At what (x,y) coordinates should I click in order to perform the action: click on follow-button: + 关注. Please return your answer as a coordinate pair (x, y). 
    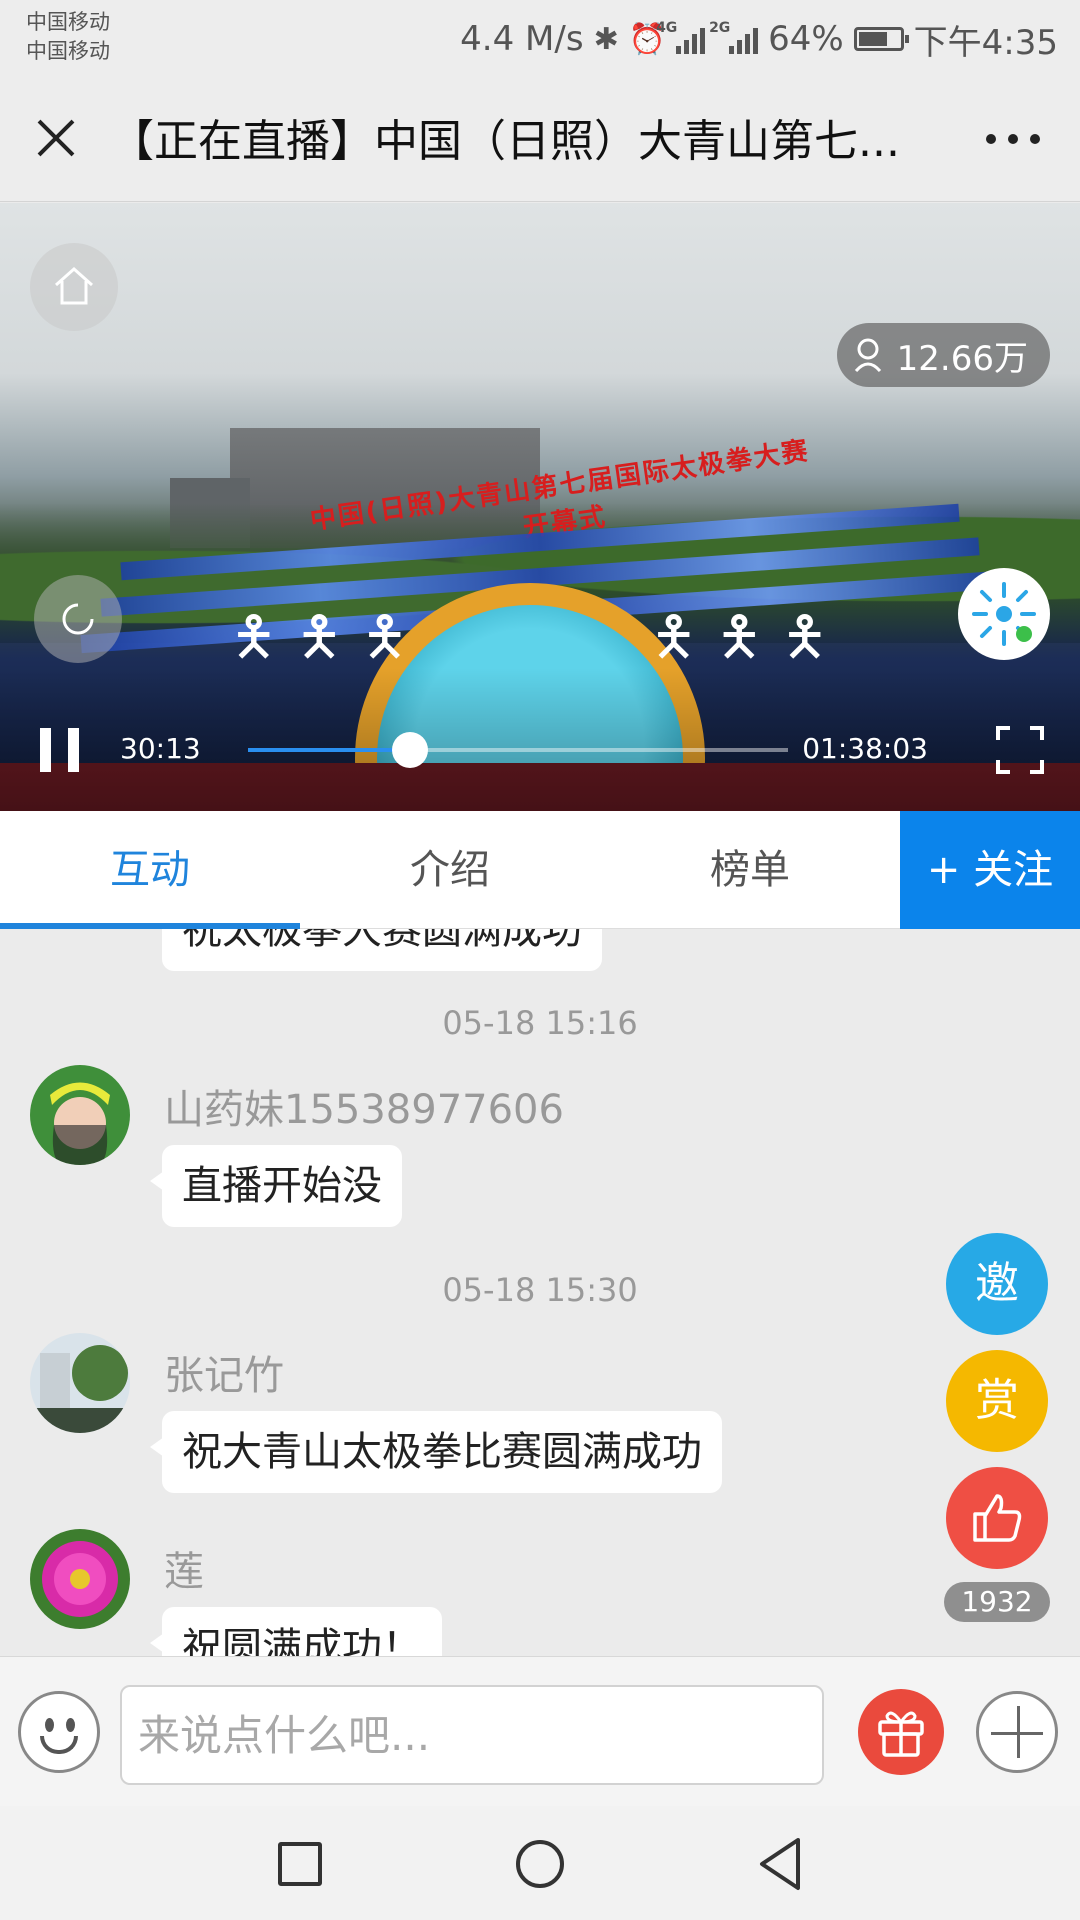
    Looking at the image, I should click on (990, 870).